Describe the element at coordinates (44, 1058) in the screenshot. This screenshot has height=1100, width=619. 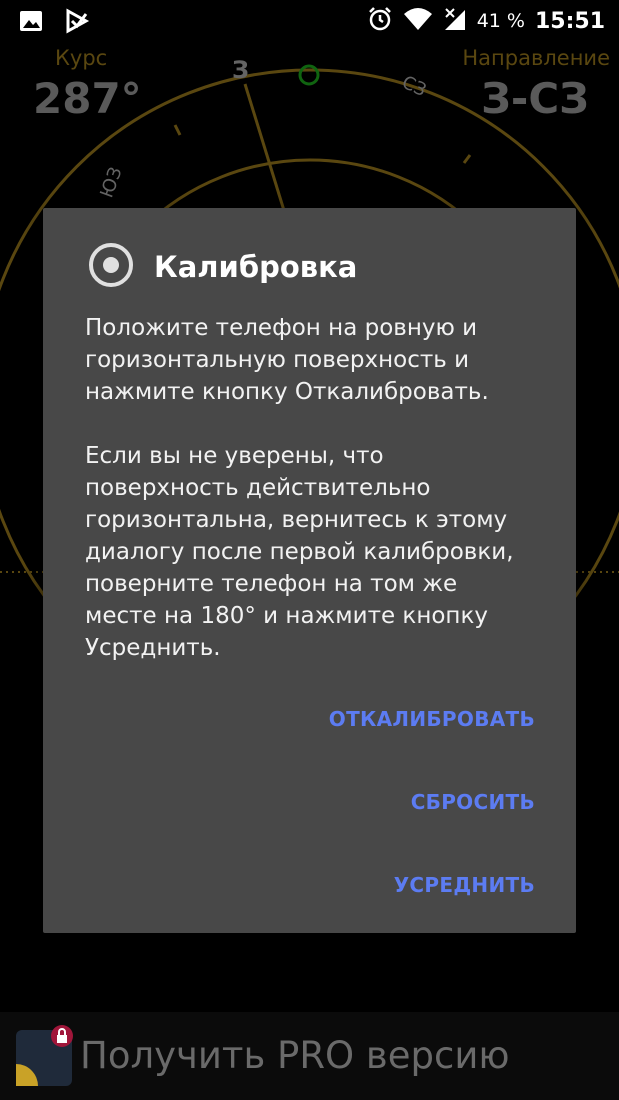
I see `pro-app-icon` at that location.